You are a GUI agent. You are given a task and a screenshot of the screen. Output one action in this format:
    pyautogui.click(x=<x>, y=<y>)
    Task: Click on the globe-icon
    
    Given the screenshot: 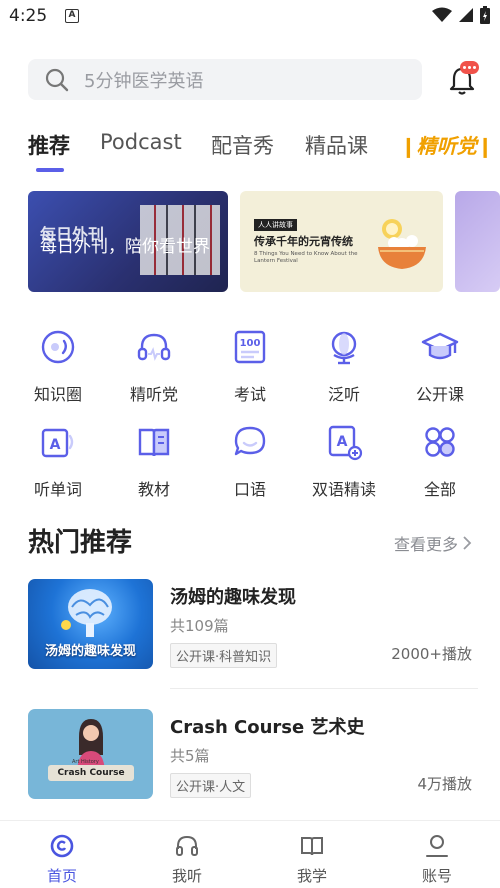 What is the action you would take?
    pyautogui.click(x=344, y=348)
    